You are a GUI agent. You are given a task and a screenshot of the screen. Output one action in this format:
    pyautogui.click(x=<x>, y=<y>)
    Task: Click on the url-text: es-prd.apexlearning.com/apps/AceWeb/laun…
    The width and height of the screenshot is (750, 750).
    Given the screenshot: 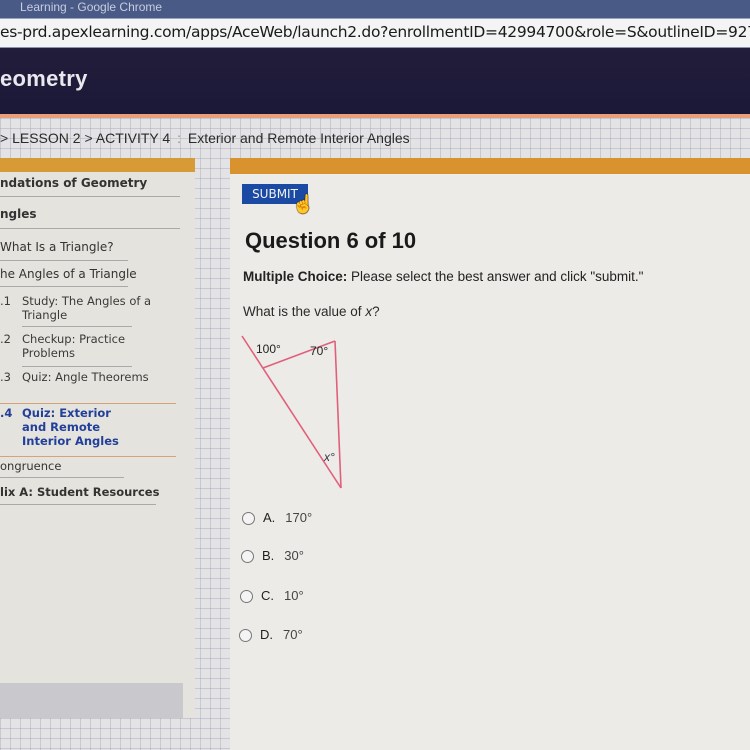 What is the action you would take?
    pyautogui.click(x=375, y=32)
    